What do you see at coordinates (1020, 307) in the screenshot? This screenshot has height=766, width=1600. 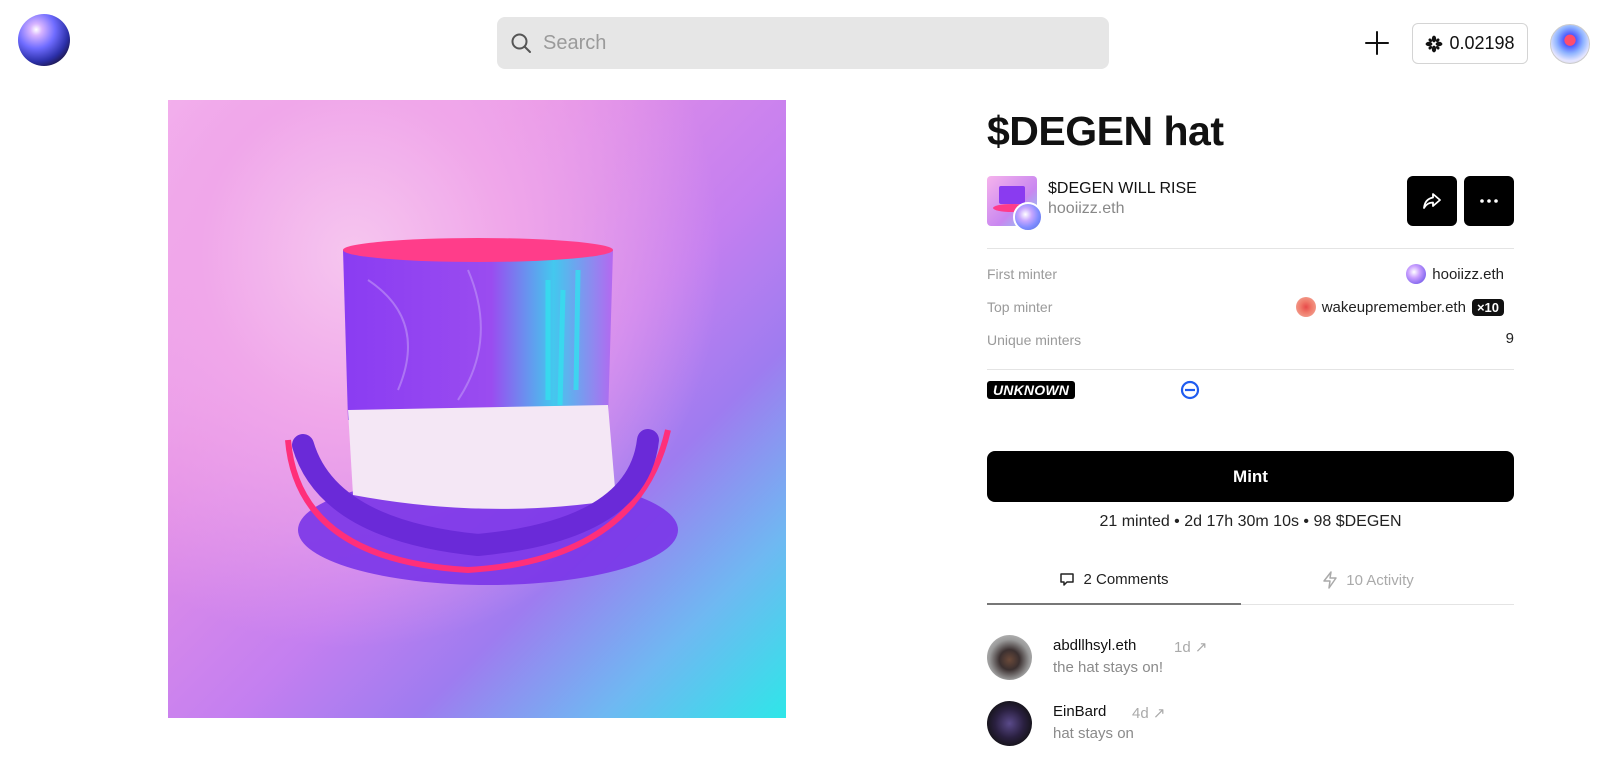 I see `top-minter-label: Top minter` at bounding box center [1020, 307].